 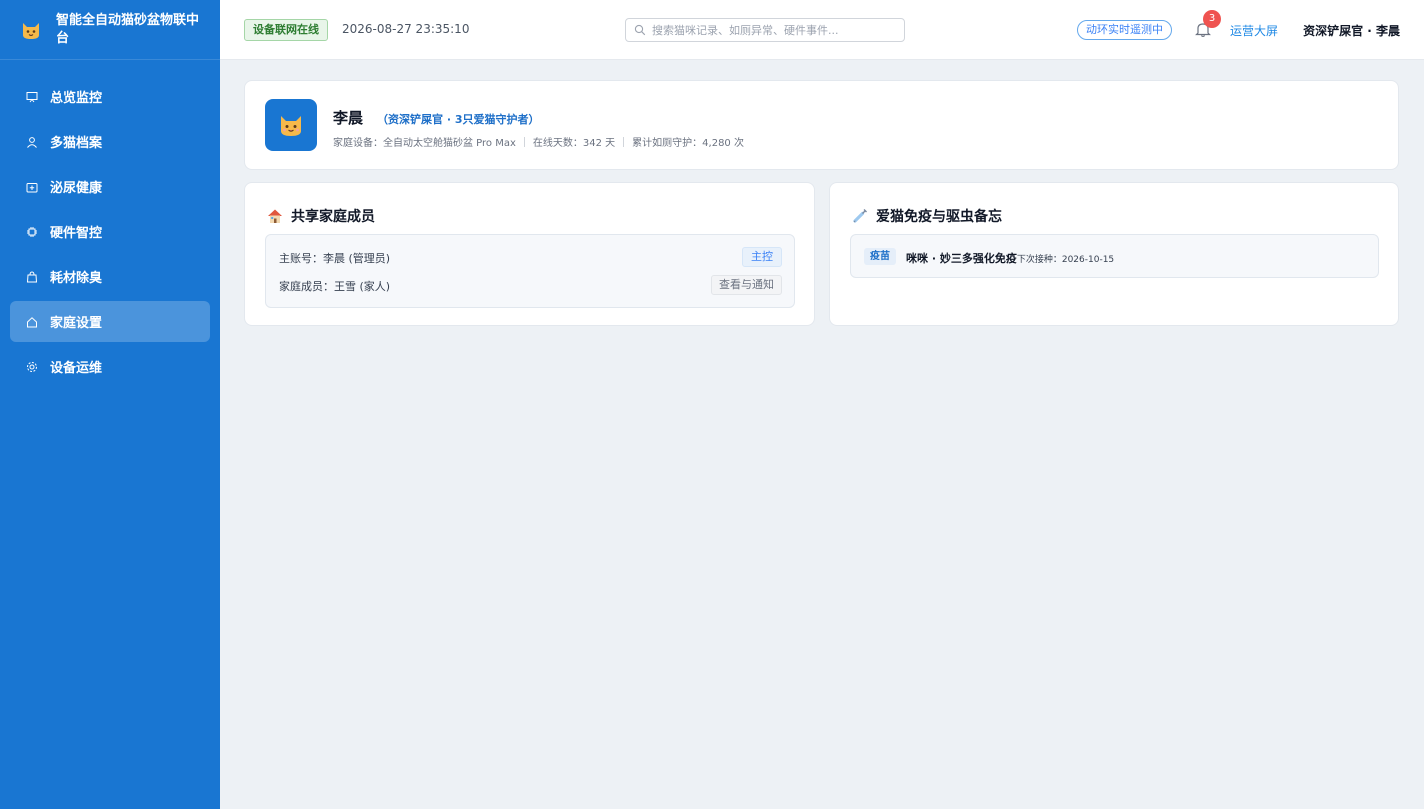 I want to click on profile-role: （资深铲屎官 · 3只爱猫守护者）, so click(x=458, y=119).